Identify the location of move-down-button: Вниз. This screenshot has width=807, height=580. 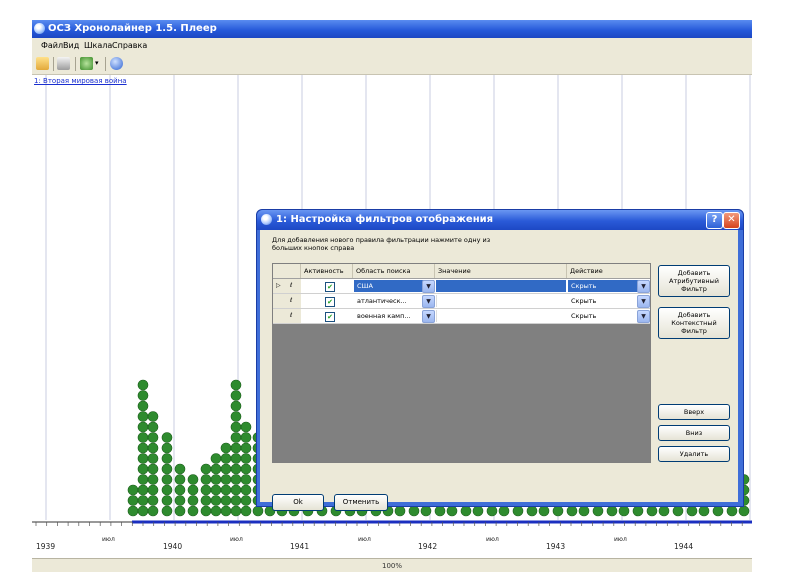
(694, 433).